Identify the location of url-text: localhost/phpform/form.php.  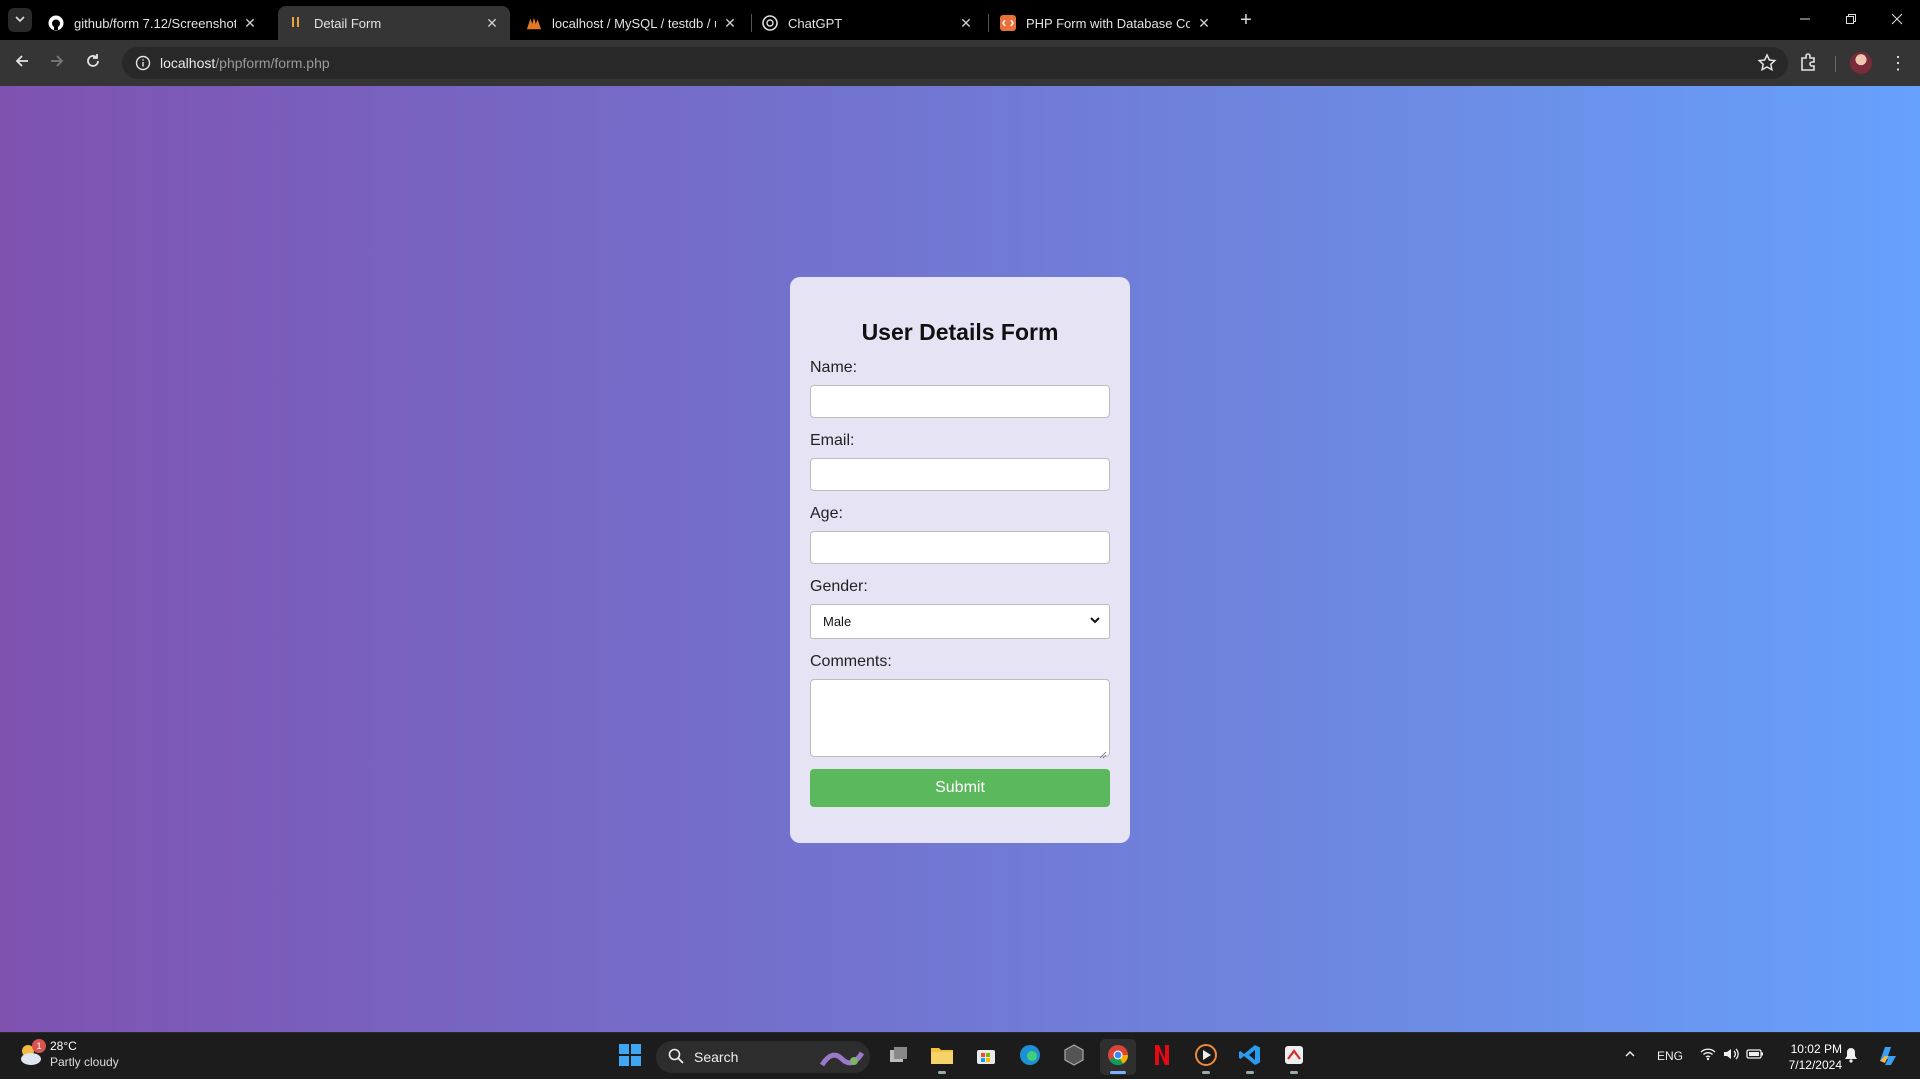
(245, 63).